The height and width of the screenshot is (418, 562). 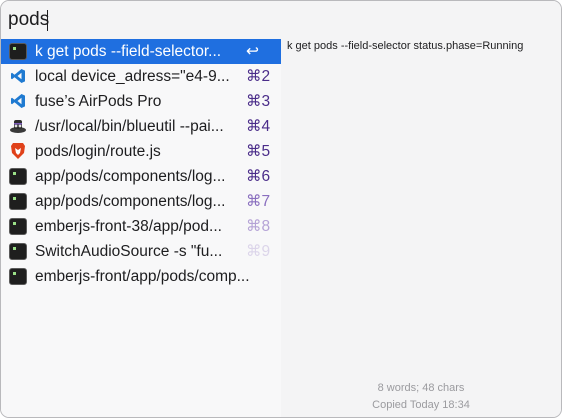 What do you see at coordinates (258, 251) in the screenshot?
I see `shortcut-key: ⌘9` at bounding box center [258, 251].